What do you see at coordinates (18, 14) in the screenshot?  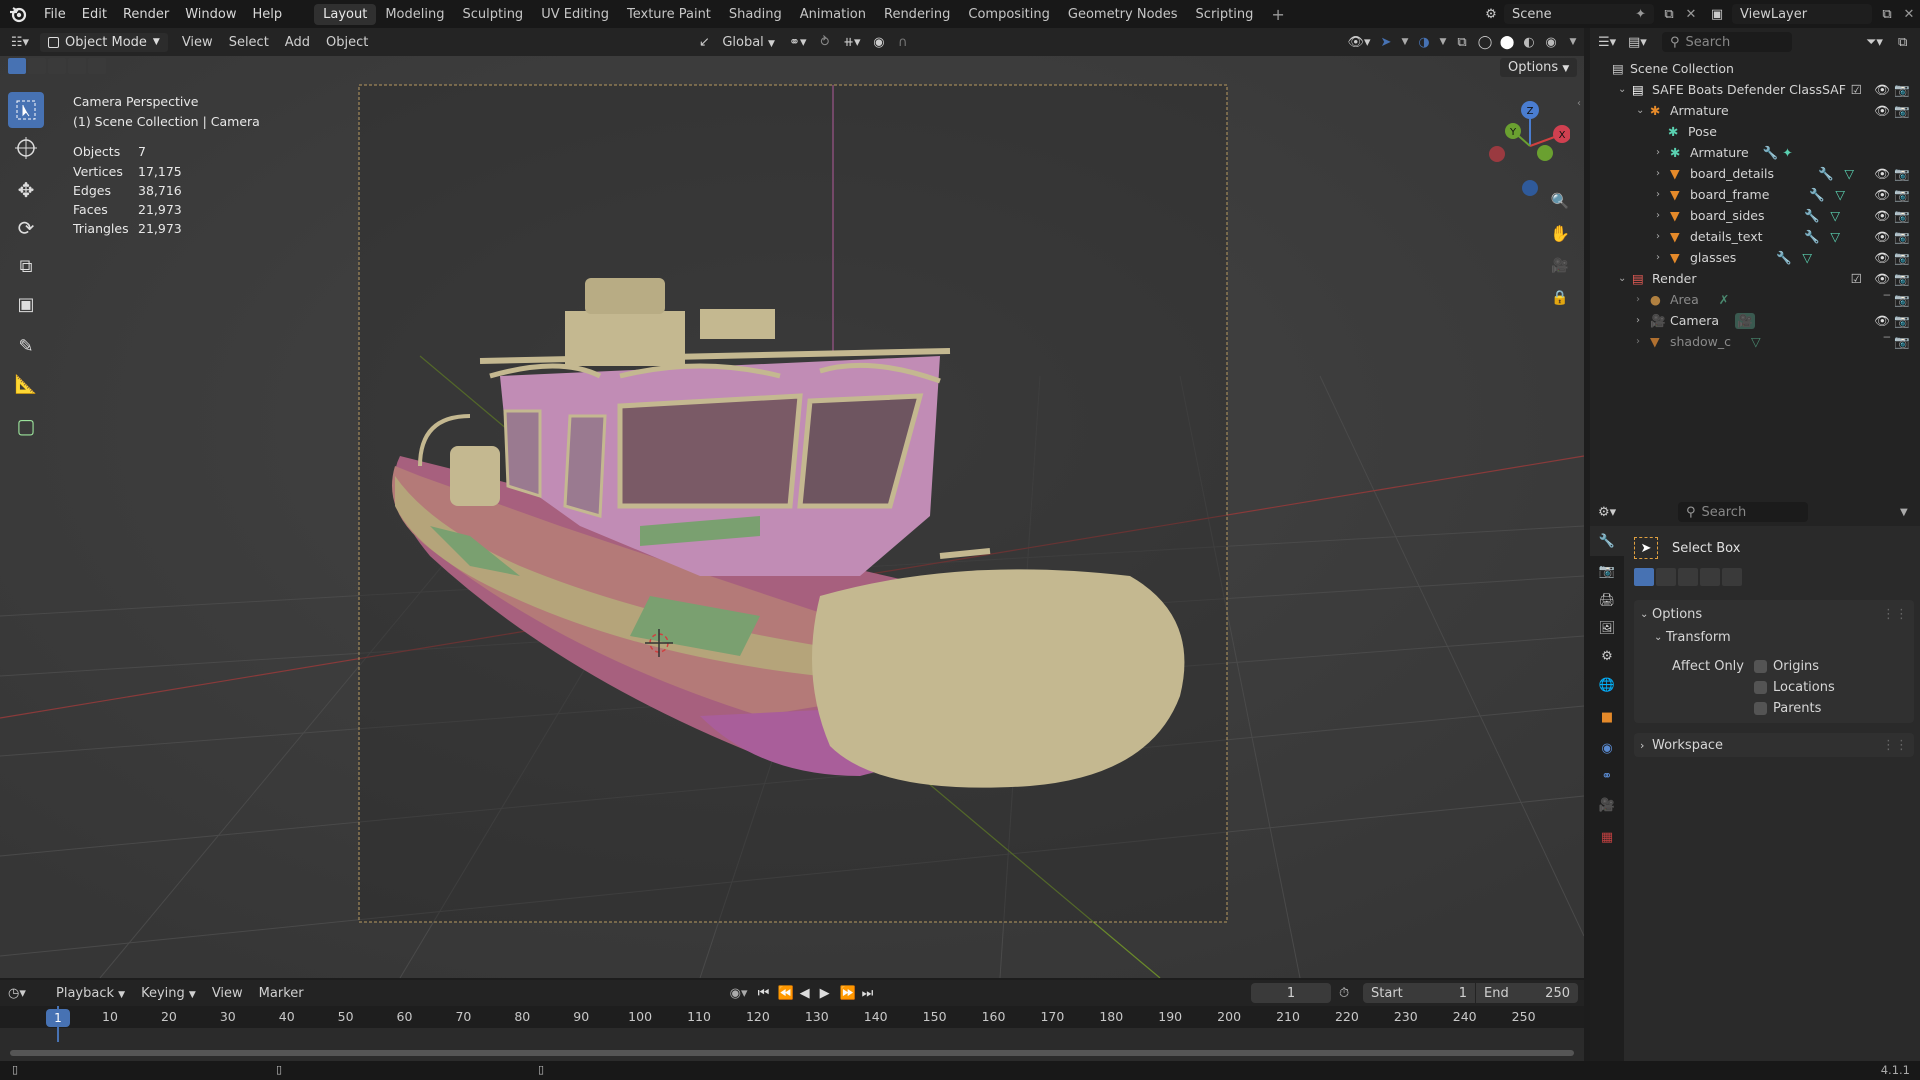 I see `blender-logo-icon` at bounding box center [18, 14].